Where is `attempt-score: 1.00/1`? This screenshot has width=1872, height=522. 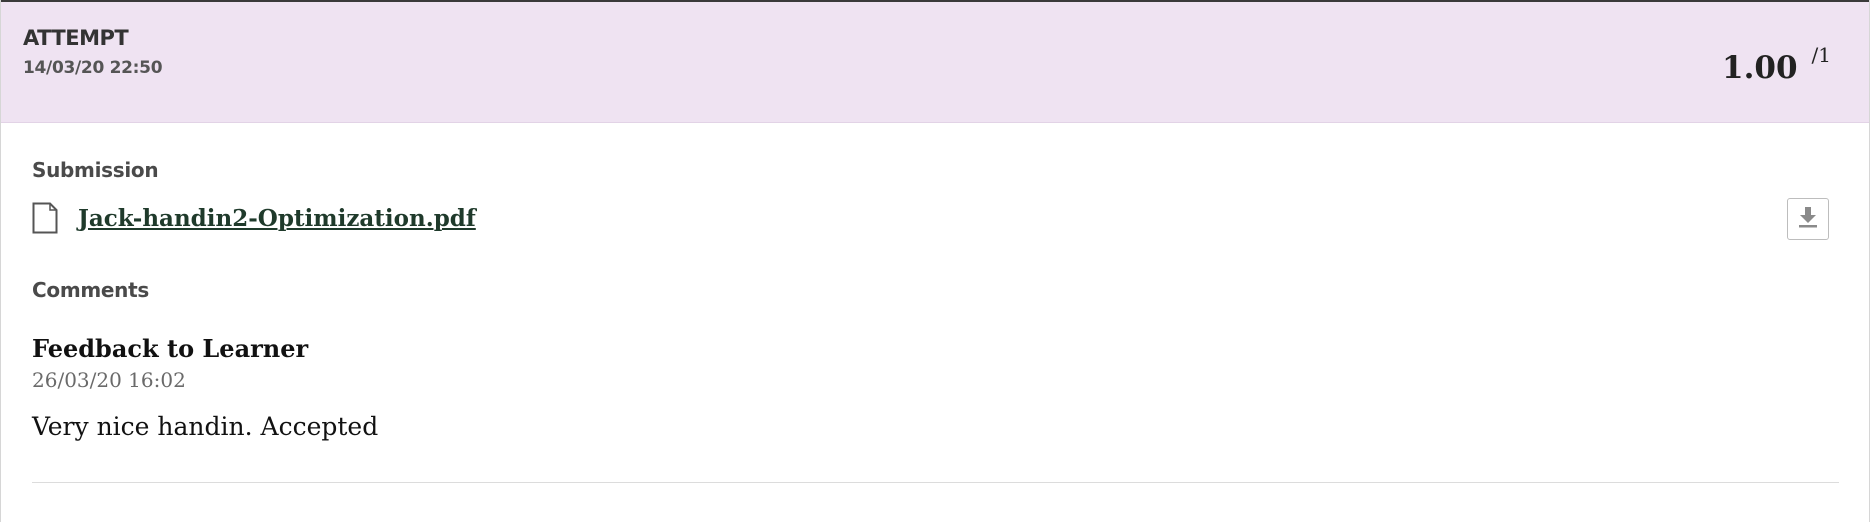 attempt-score: 1.00/1 is located at coordinates (1776, 64).